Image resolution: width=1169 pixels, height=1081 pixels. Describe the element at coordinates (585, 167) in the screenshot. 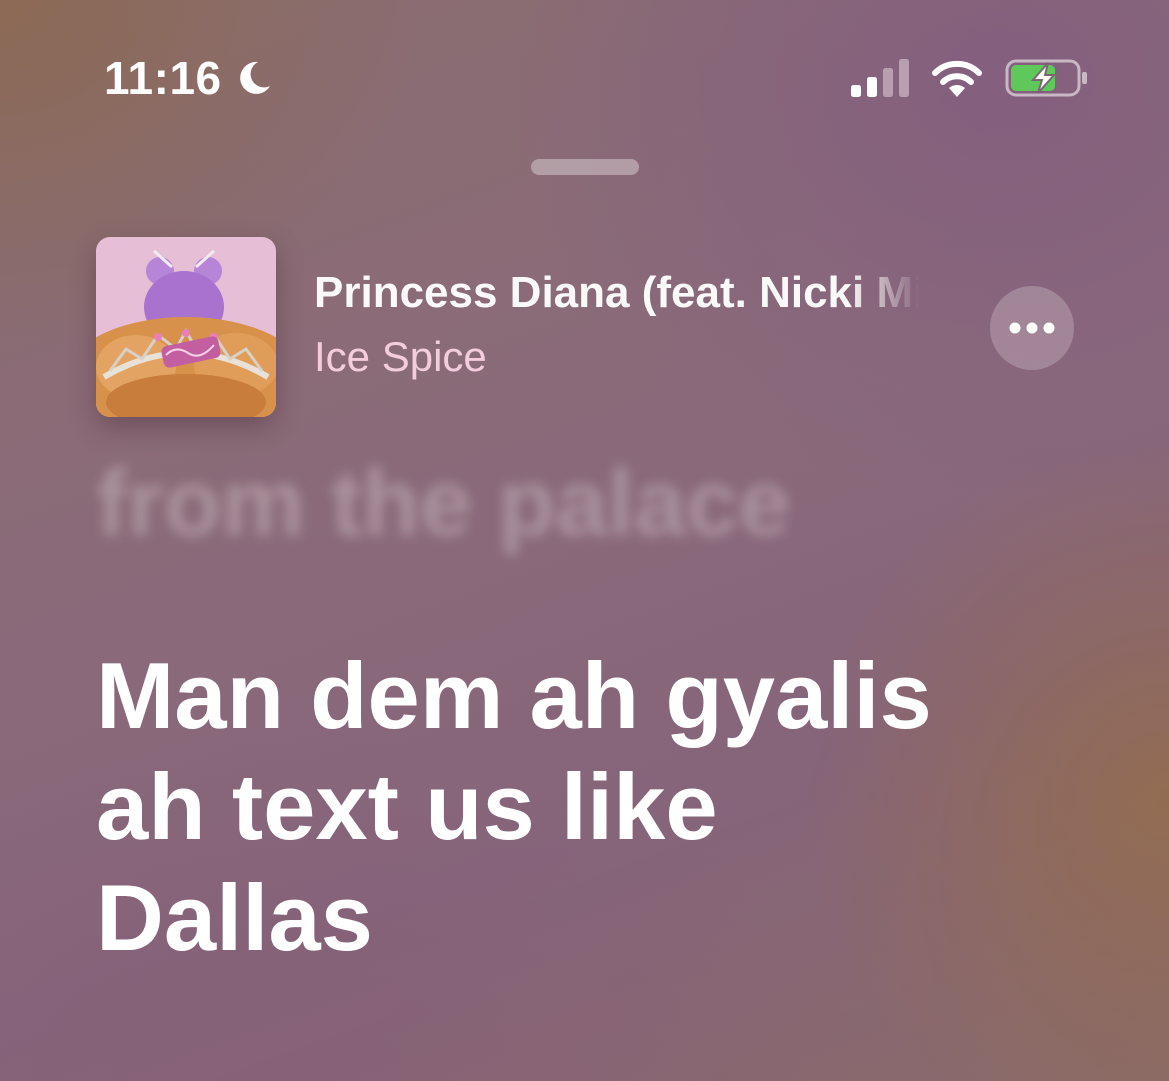

I see `sheet-grabber` at that location.